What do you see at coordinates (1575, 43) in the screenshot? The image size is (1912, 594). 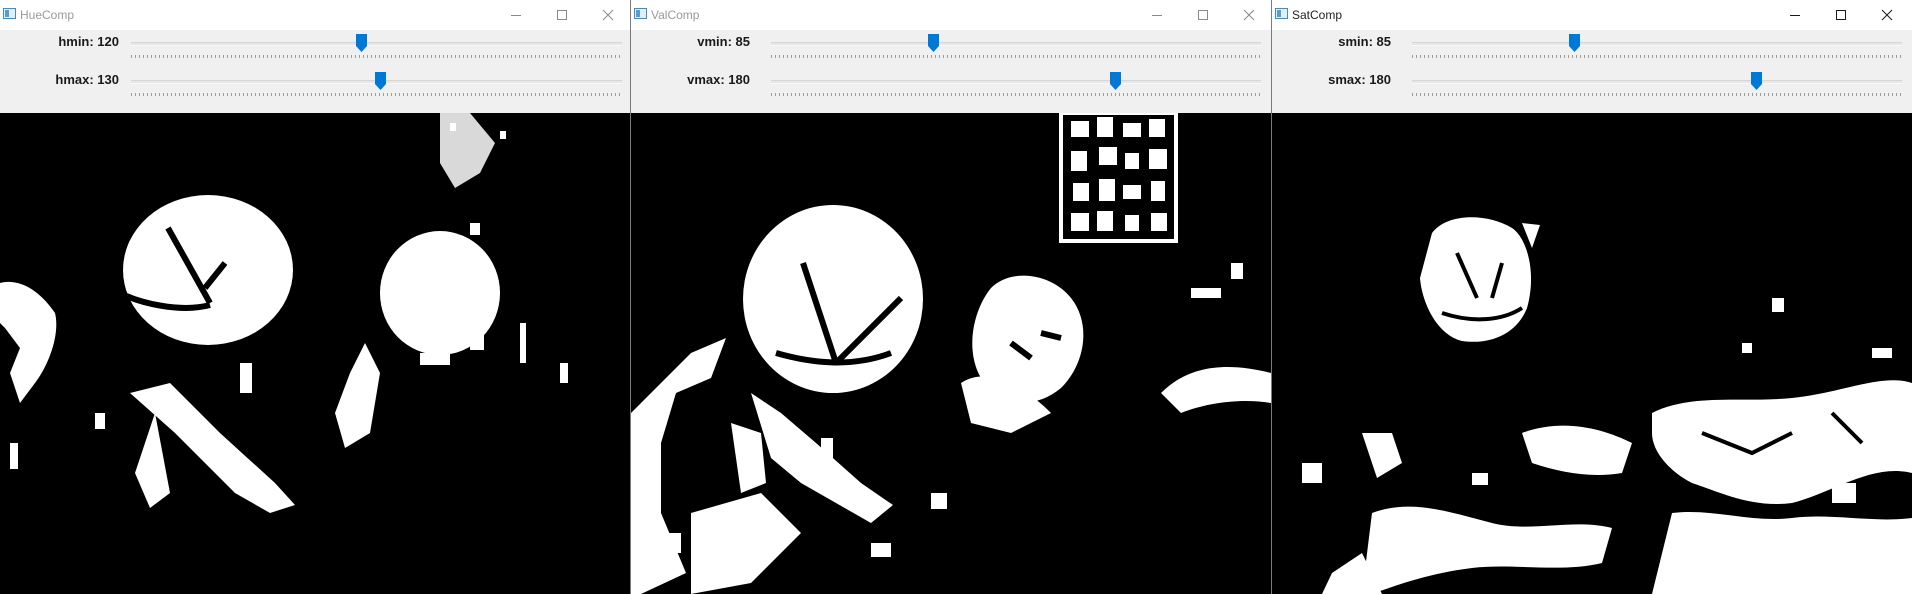 I see `smin-slider-thumb` at bounding box center [1575, 43].